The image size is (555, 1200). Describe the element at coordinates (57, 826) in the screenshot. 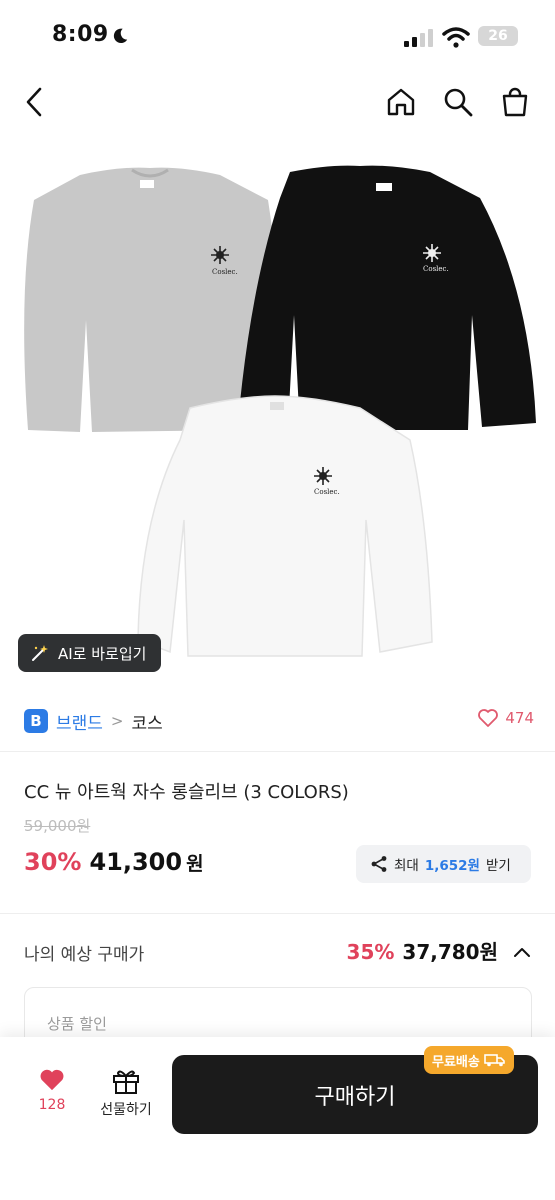

I see `original-price: 59,000원` at that location.